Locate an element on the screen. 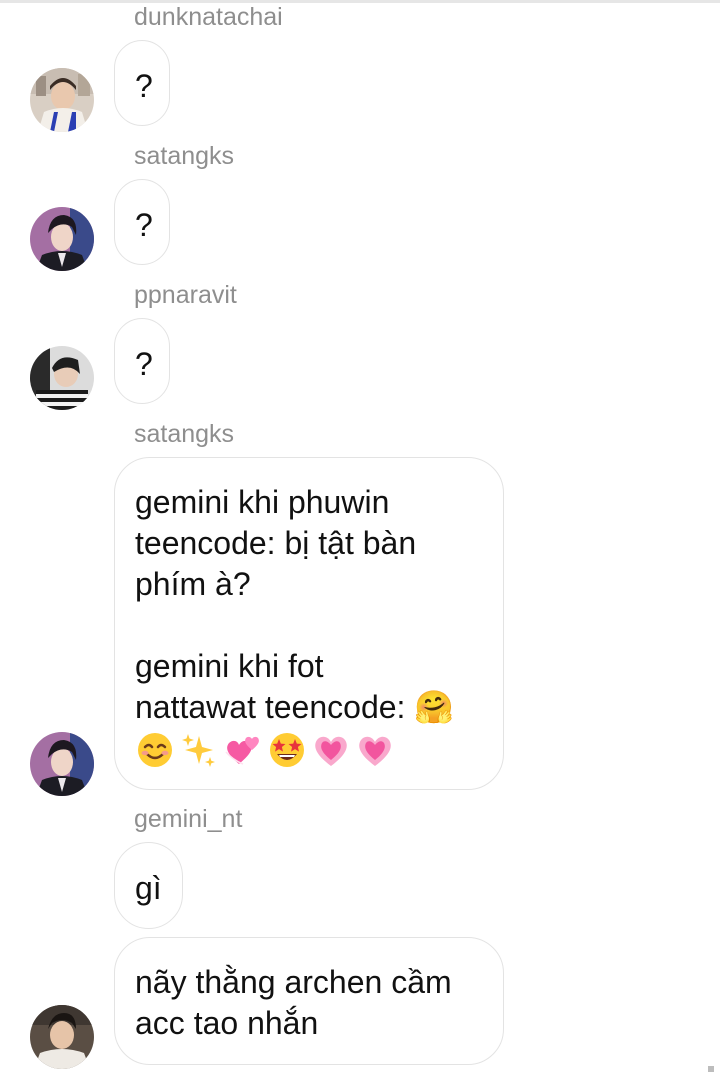  sender-name: ppnaravit is located at coordinates (185, 295).